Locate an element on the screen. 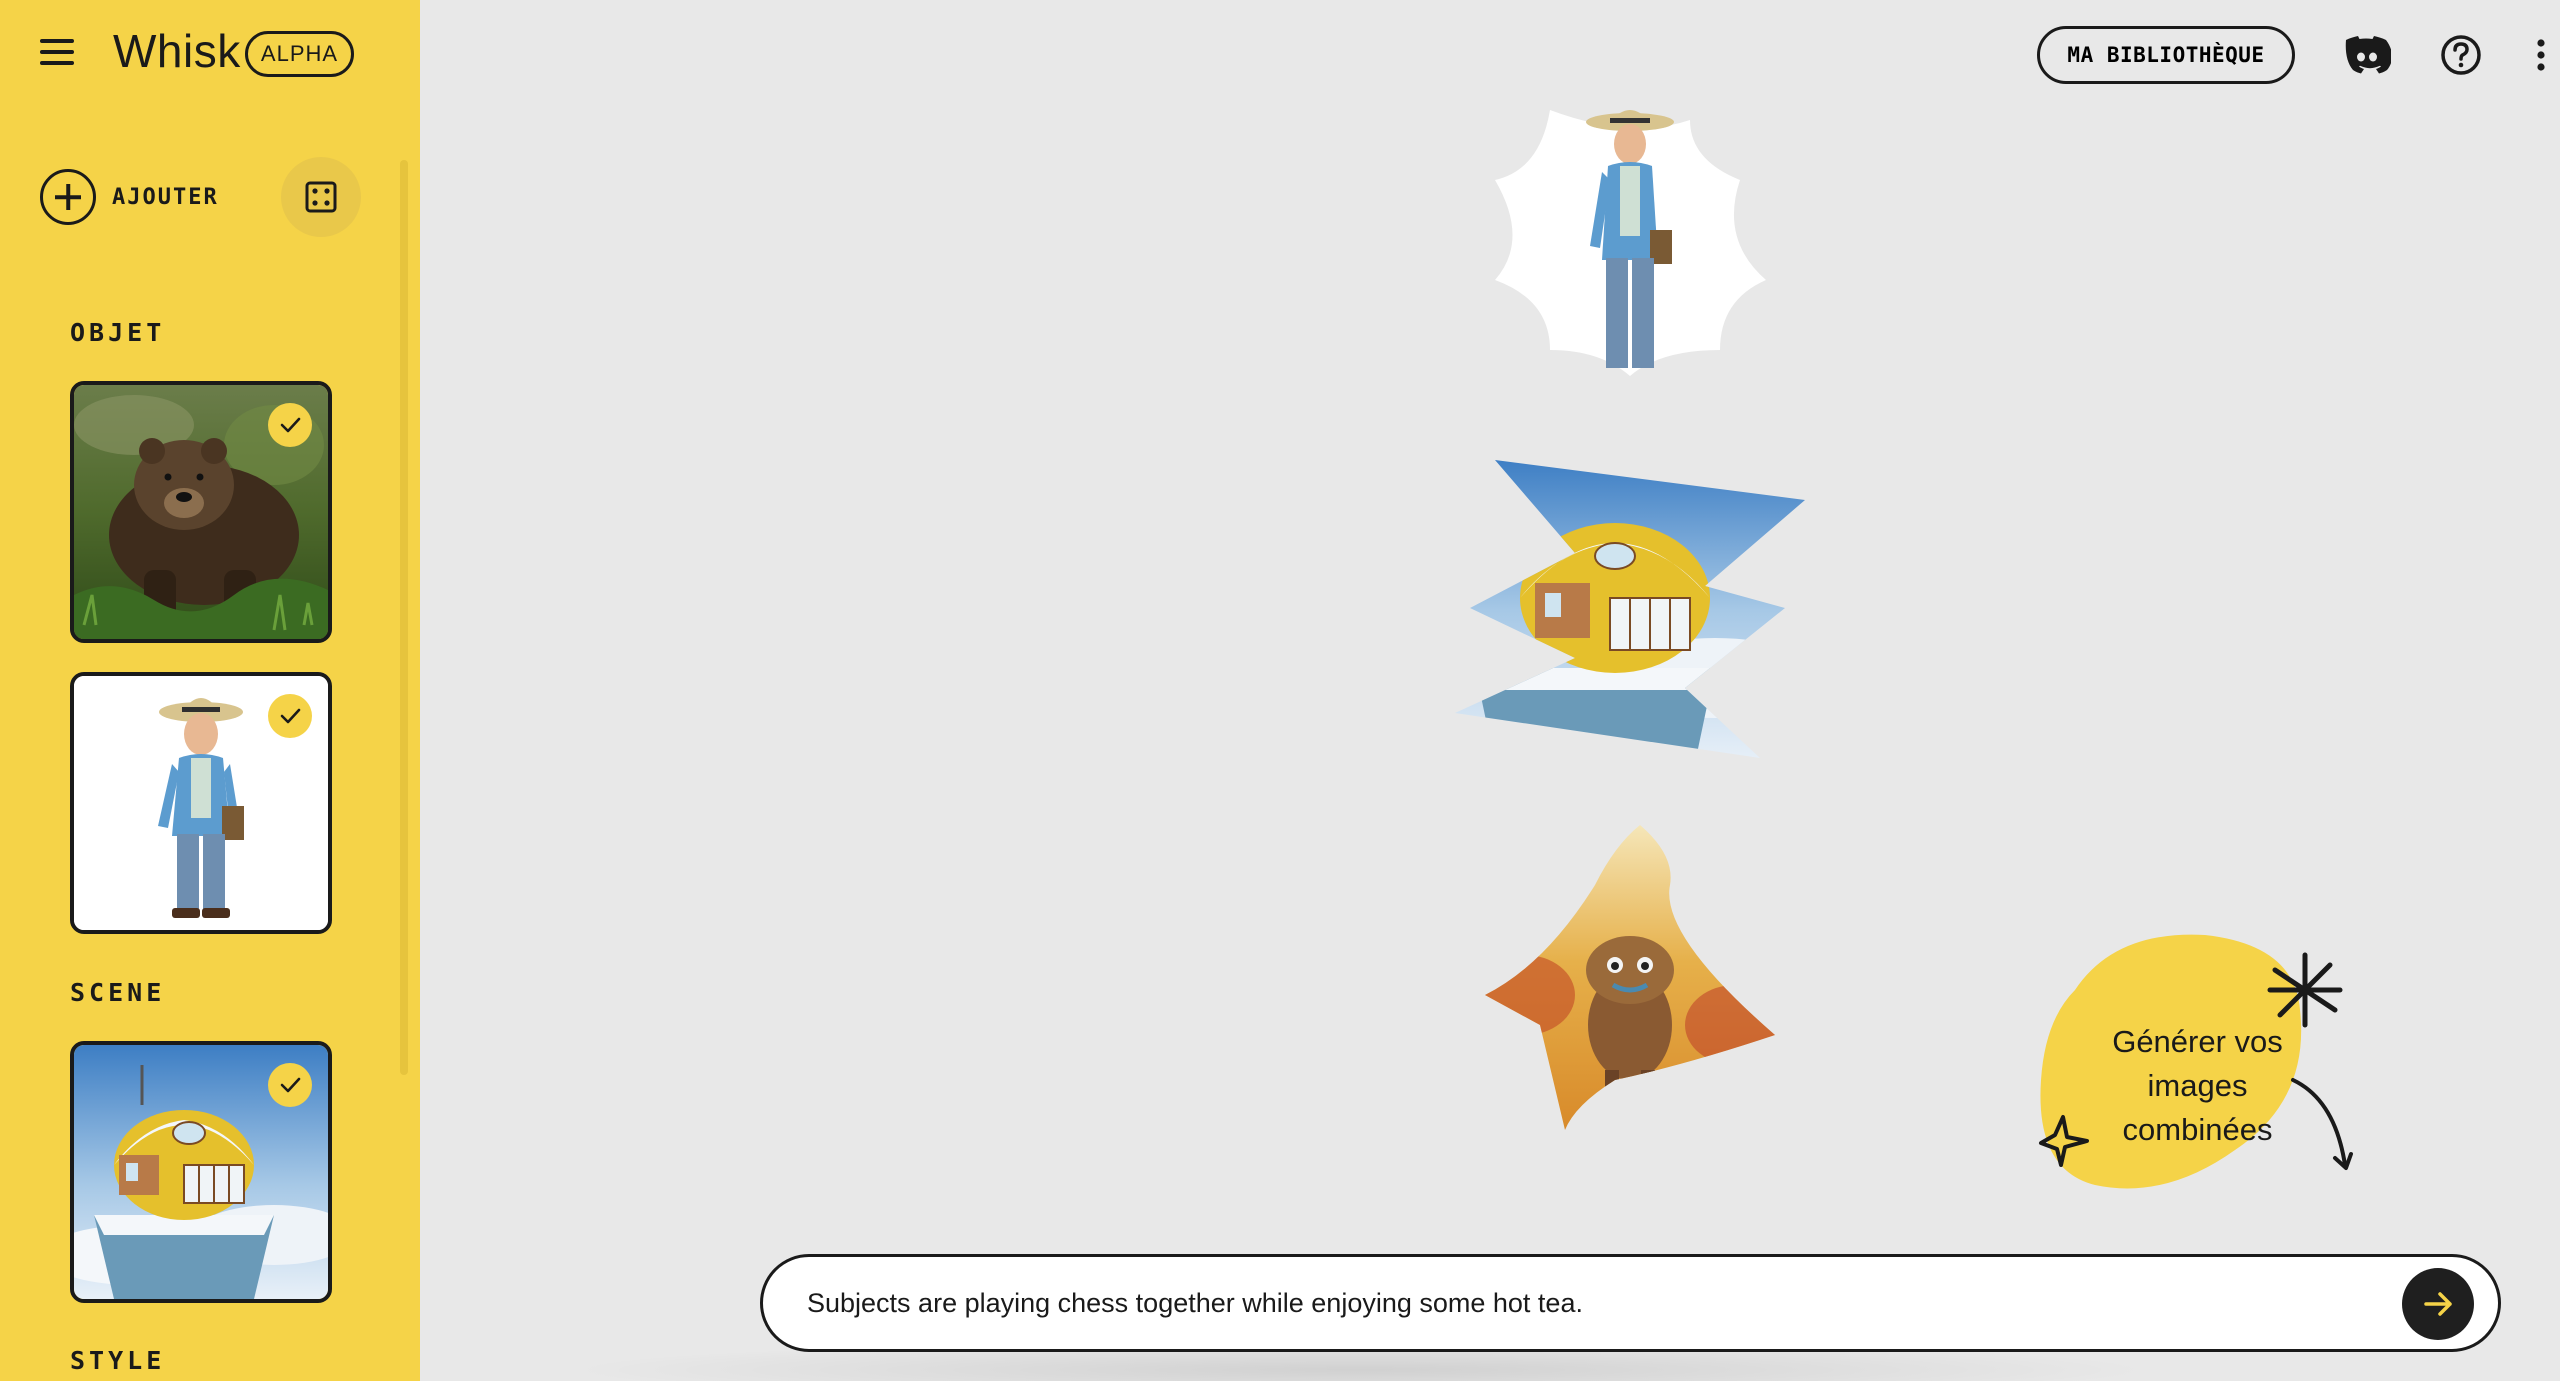 Image resolution: width=2560 pixels, height=1381 pixels. add-button-label: AJOUTER is located at coordinates (165, 197).